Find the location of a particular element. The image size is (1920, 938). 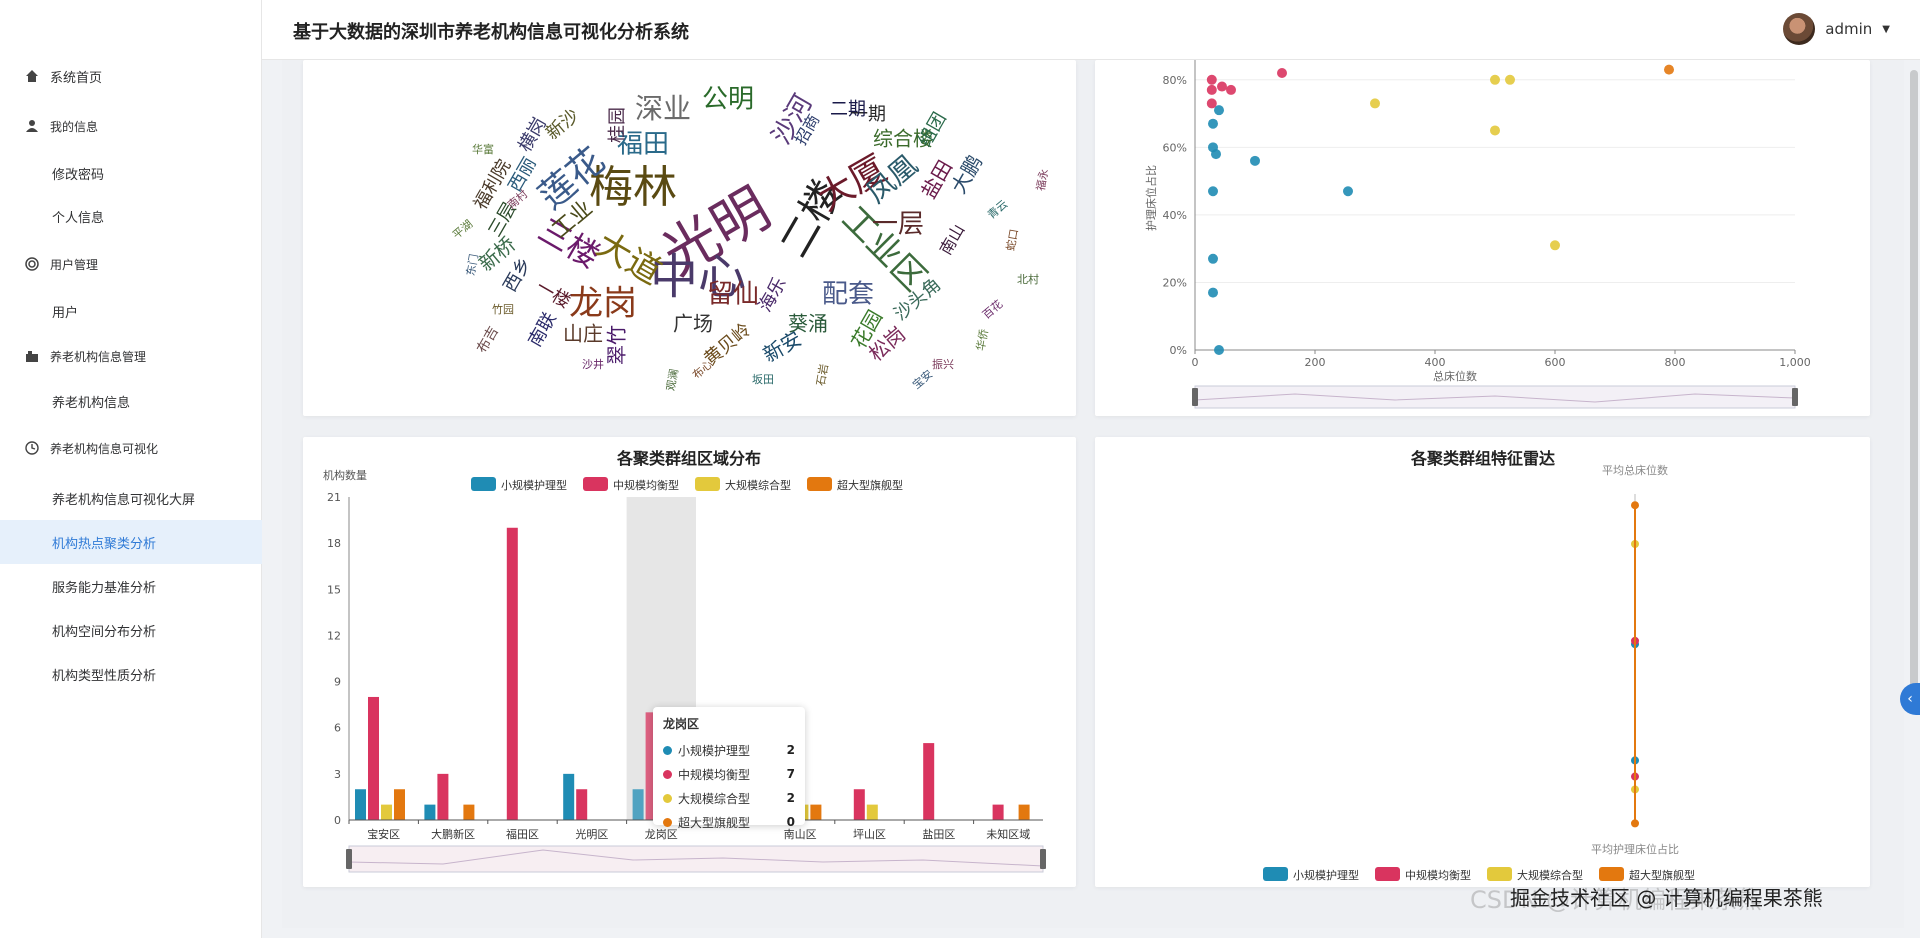

sidebar-item-2: 修改密码 is located at coordinates (131, 173).